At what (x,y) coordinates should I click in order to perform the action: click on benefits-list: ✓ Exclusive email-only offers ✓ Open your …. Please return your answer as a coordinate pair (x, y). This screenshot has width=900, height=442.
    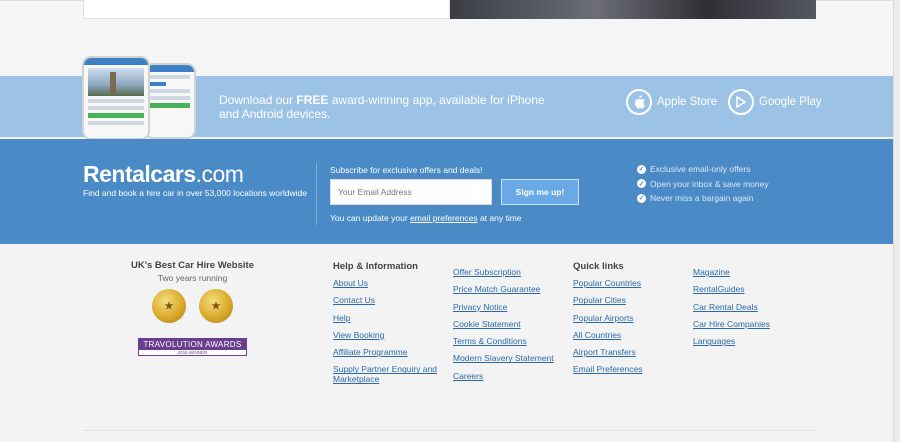
    Looking at the image, I should click on (703, 184).